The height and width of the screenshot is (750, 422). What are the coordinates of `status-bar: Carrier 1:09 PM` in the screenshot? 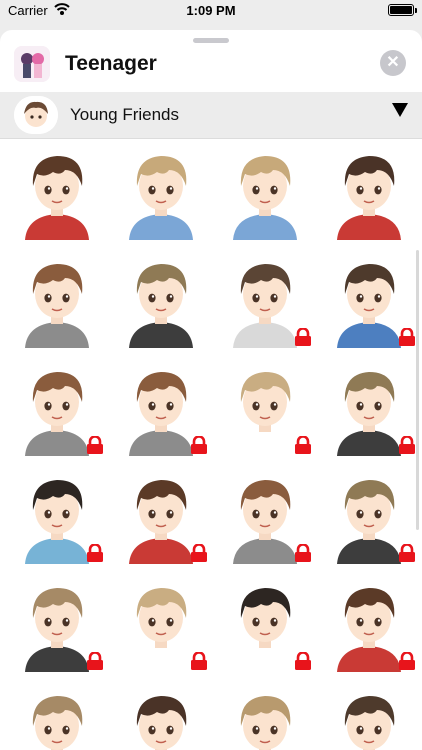 It's located at (211, 11).